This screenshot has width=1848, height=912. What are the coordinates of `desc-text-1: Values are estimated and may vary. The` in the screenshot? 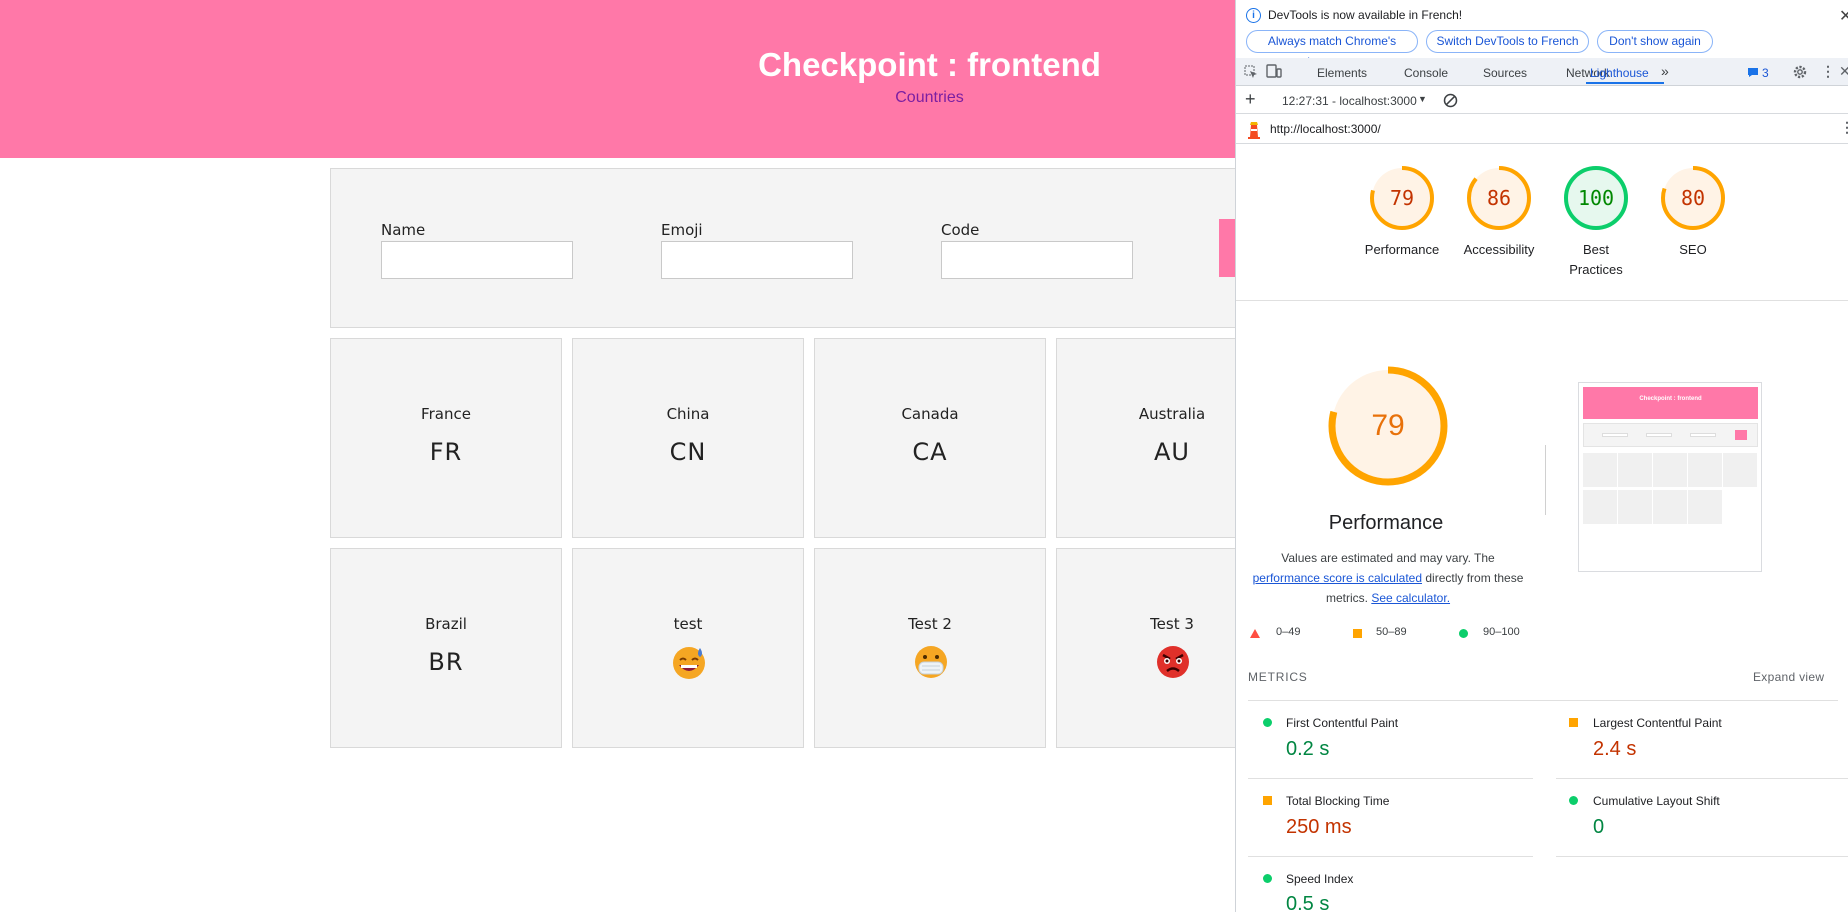 It's located at (1388, 558).